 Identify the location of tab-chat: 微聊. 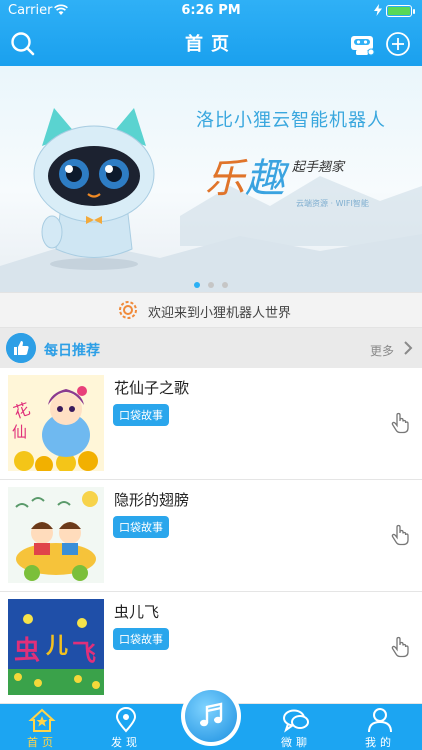
(296, 727).